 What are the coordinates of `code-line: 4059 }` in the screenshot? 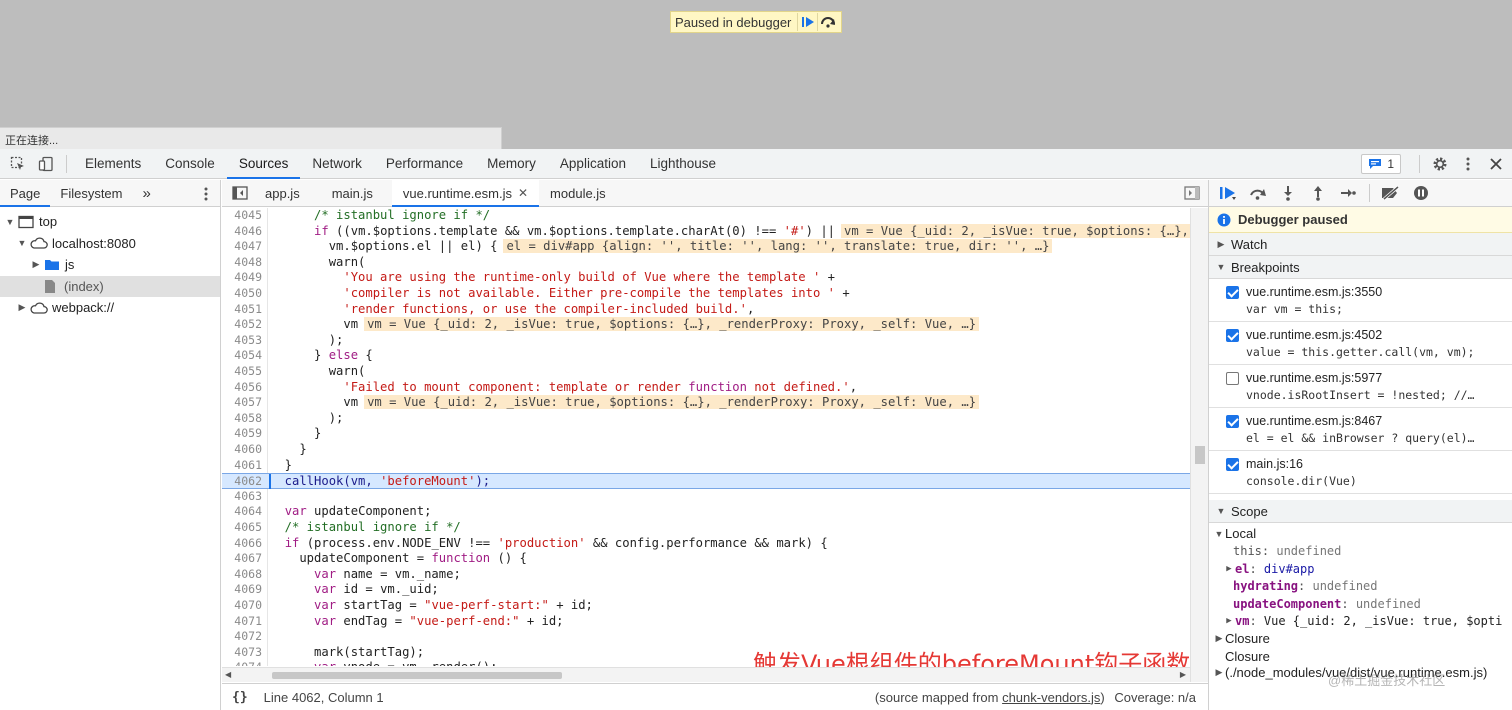 It's located at (706, 434).